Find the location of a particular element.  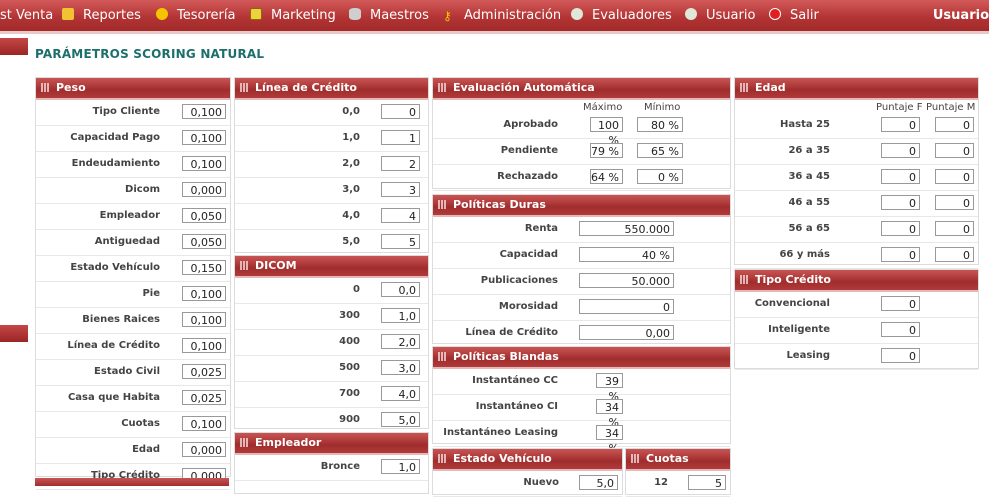

politicas-duras-row-value-input: 0,00 is located at coordinates (626, 332).